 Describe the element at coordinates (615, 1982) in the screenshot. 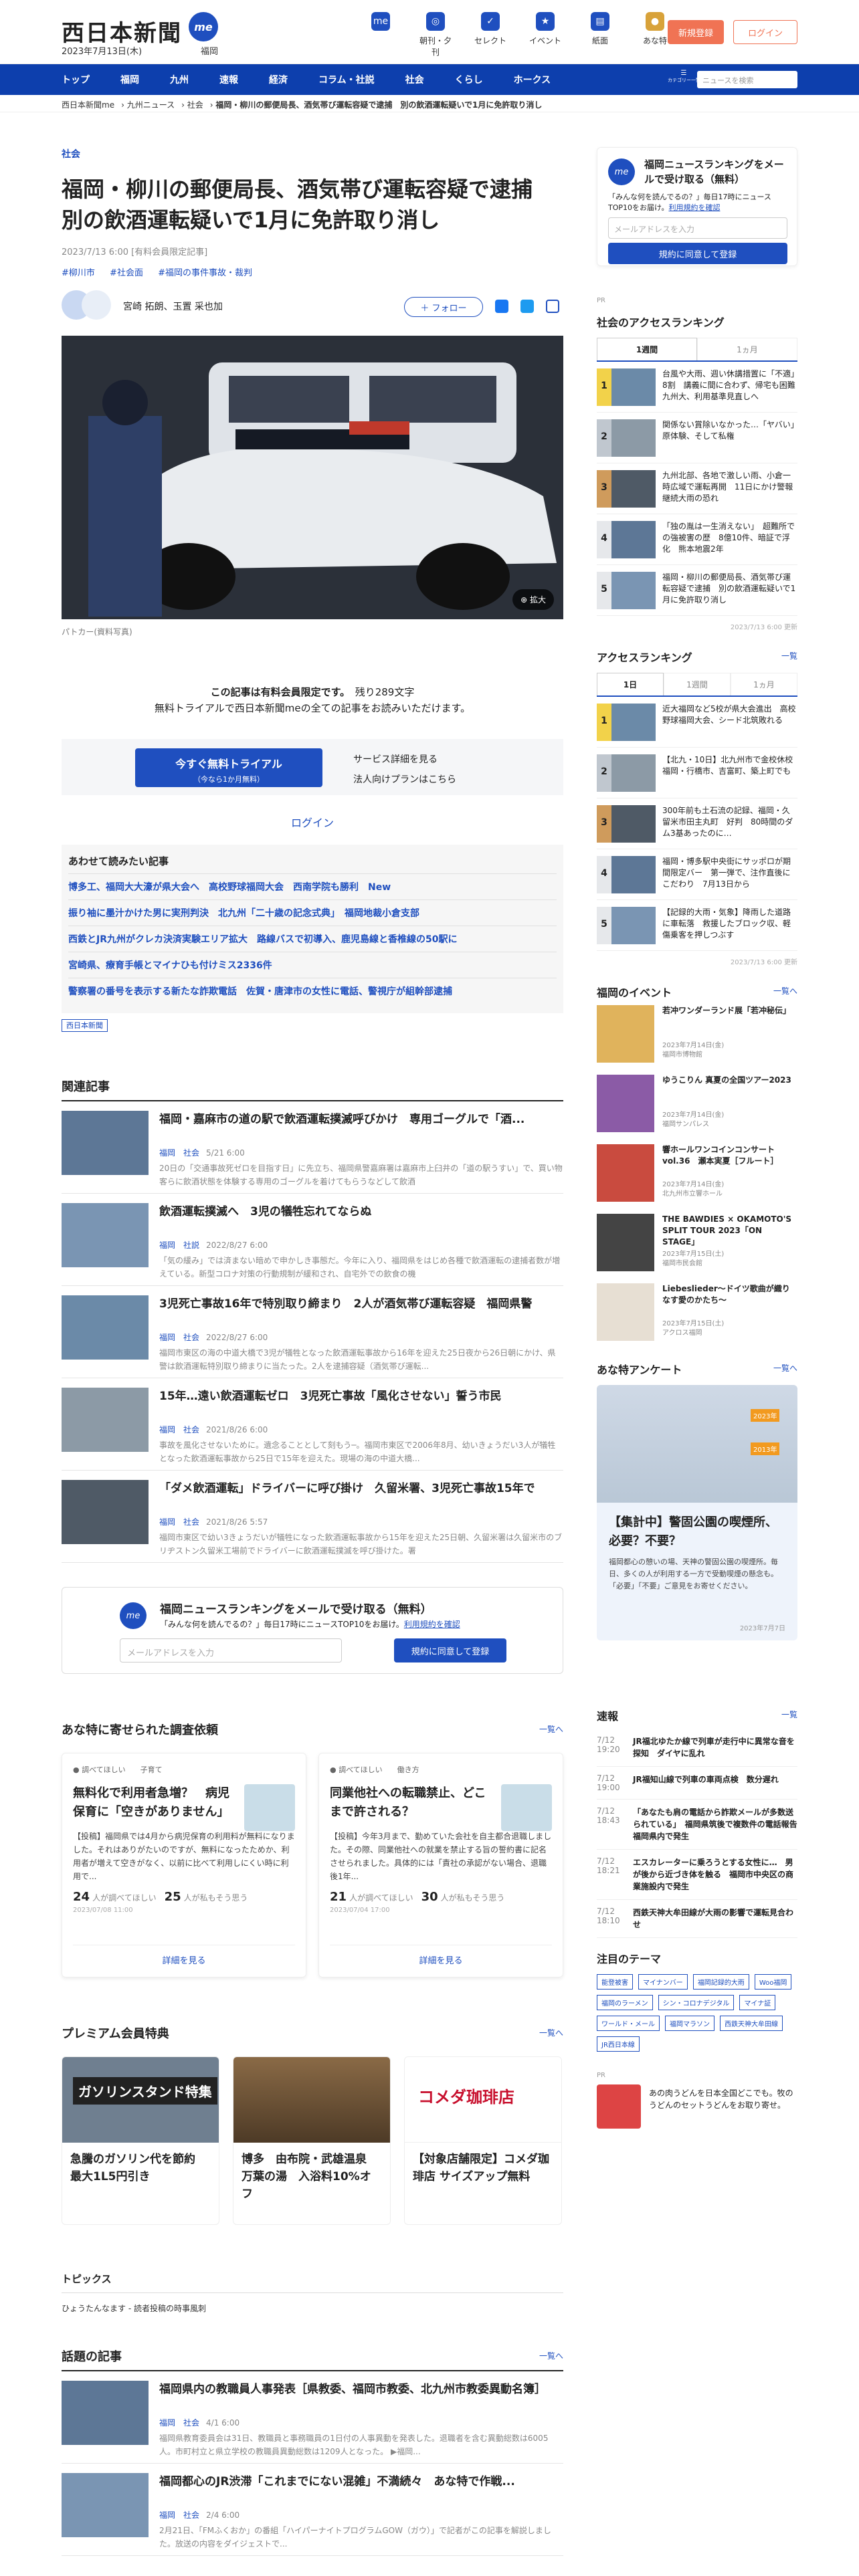

I see `theme-tag: 能登被害` at that location.